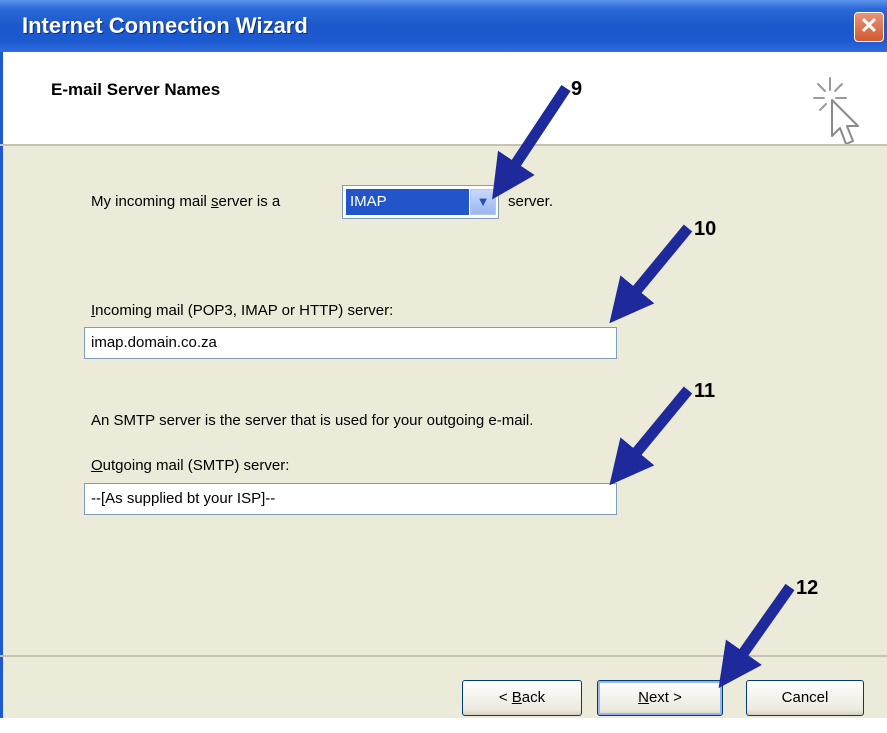 This screenshot has width=887, height=733. I want to click on incoming-type-select: IMAP ▼, so click(420, 202).